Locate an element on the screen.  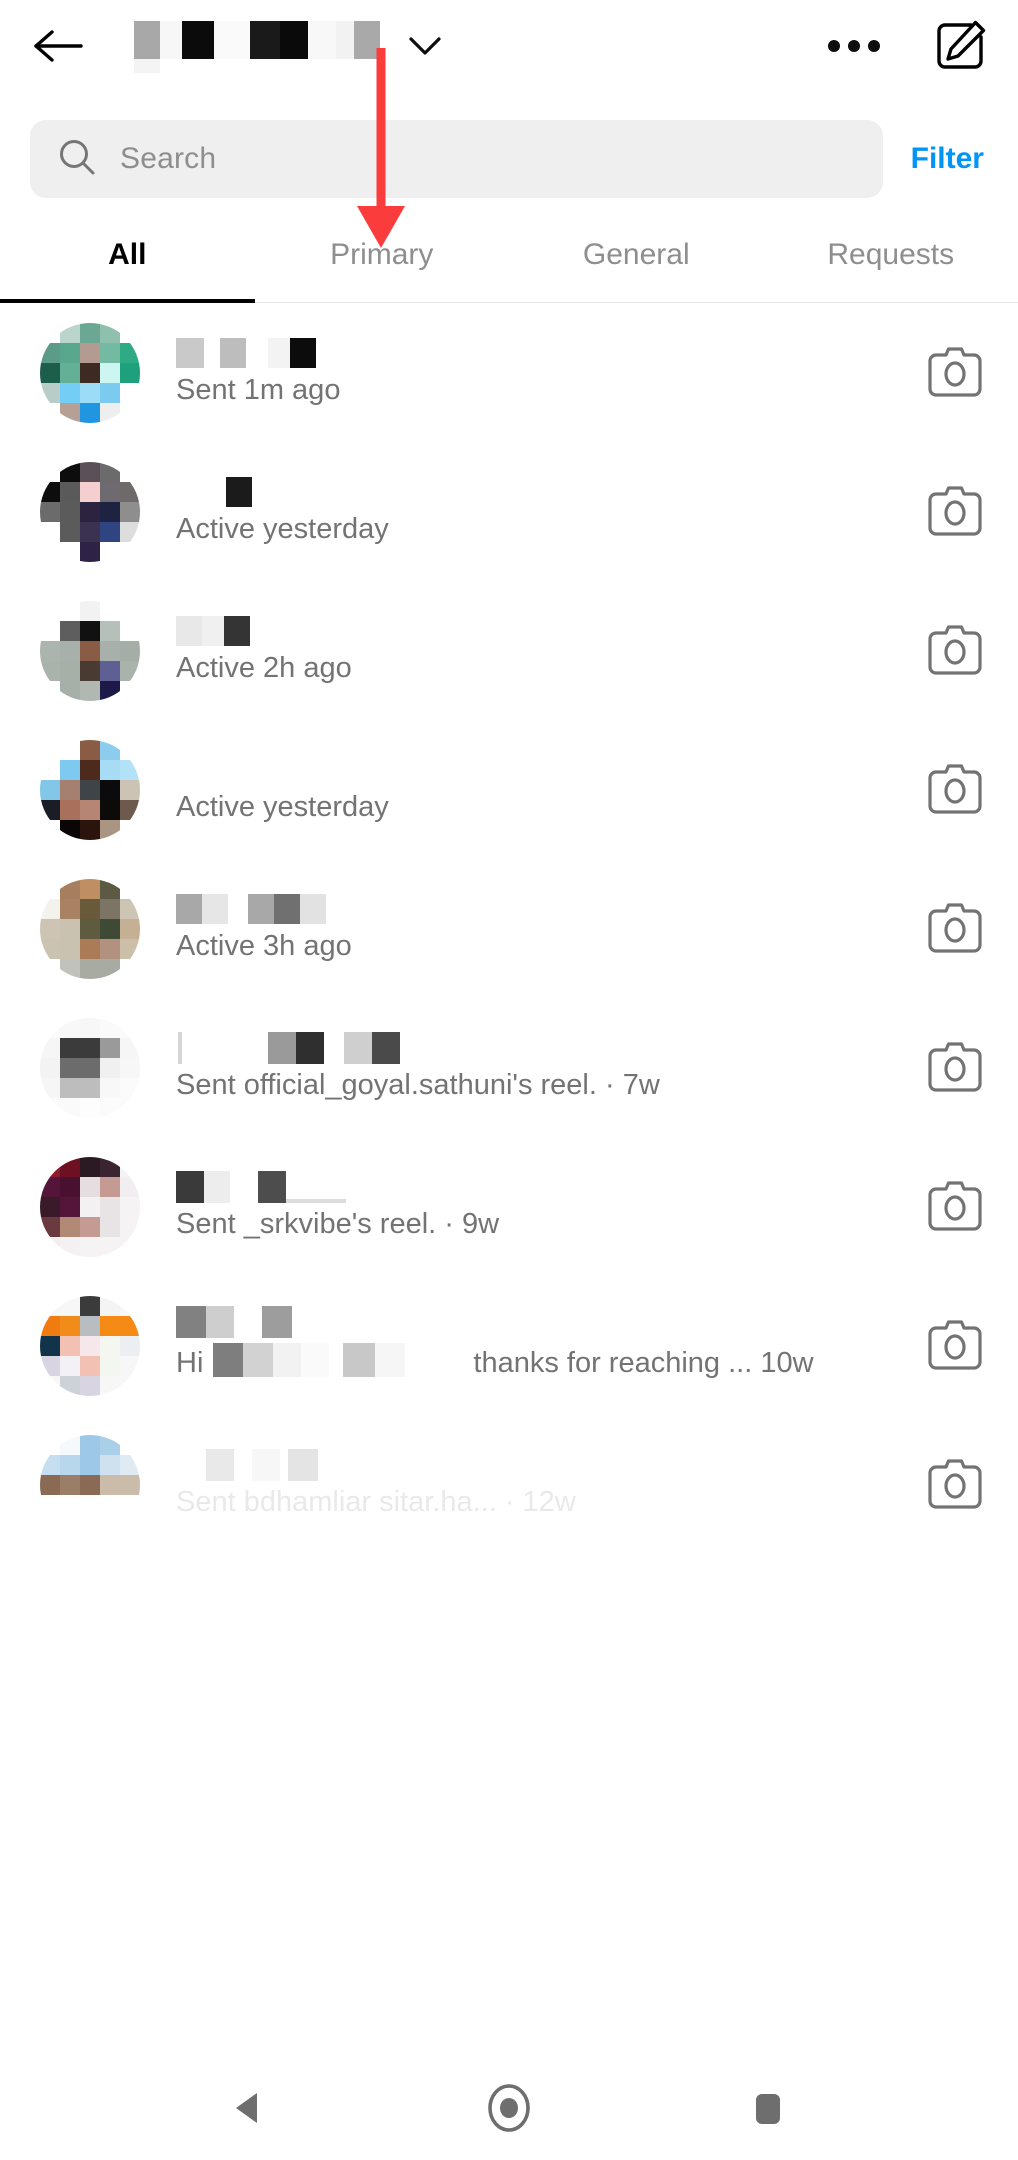
conversation-text: Hi thanks for reaching ... 10w is located at coordinates (549, 1345).